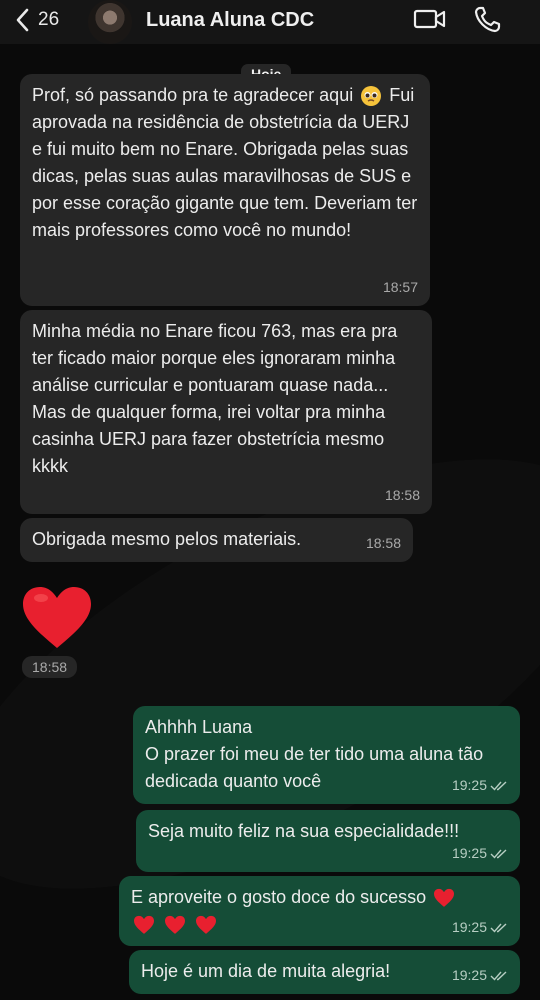 The height and width of the screenshot is (1000, 540). I want to click on avatar, so click(110, 22).